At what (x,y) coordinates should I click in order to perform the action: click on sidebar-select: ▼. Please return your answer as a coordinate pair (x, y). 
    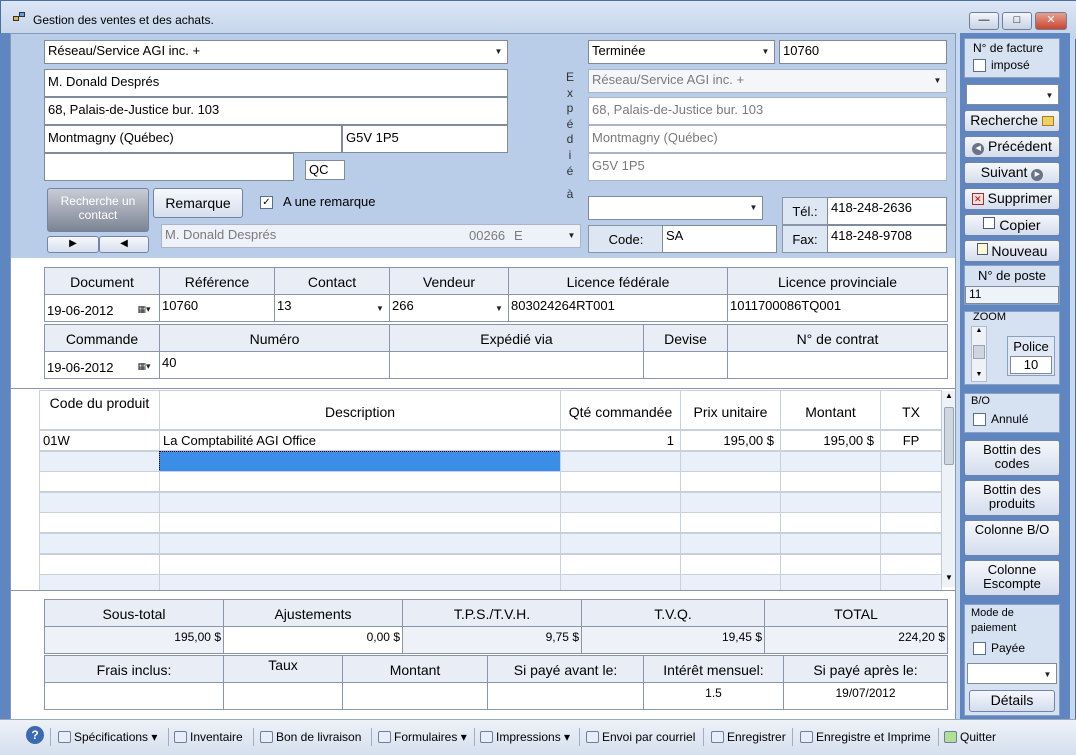
    Looking at the image, I should click on (1012, 94).